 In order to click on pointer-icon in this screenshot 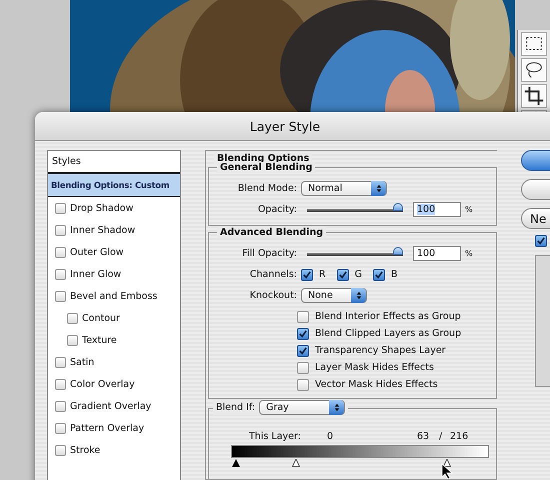, I will do `click(447, 471)`.